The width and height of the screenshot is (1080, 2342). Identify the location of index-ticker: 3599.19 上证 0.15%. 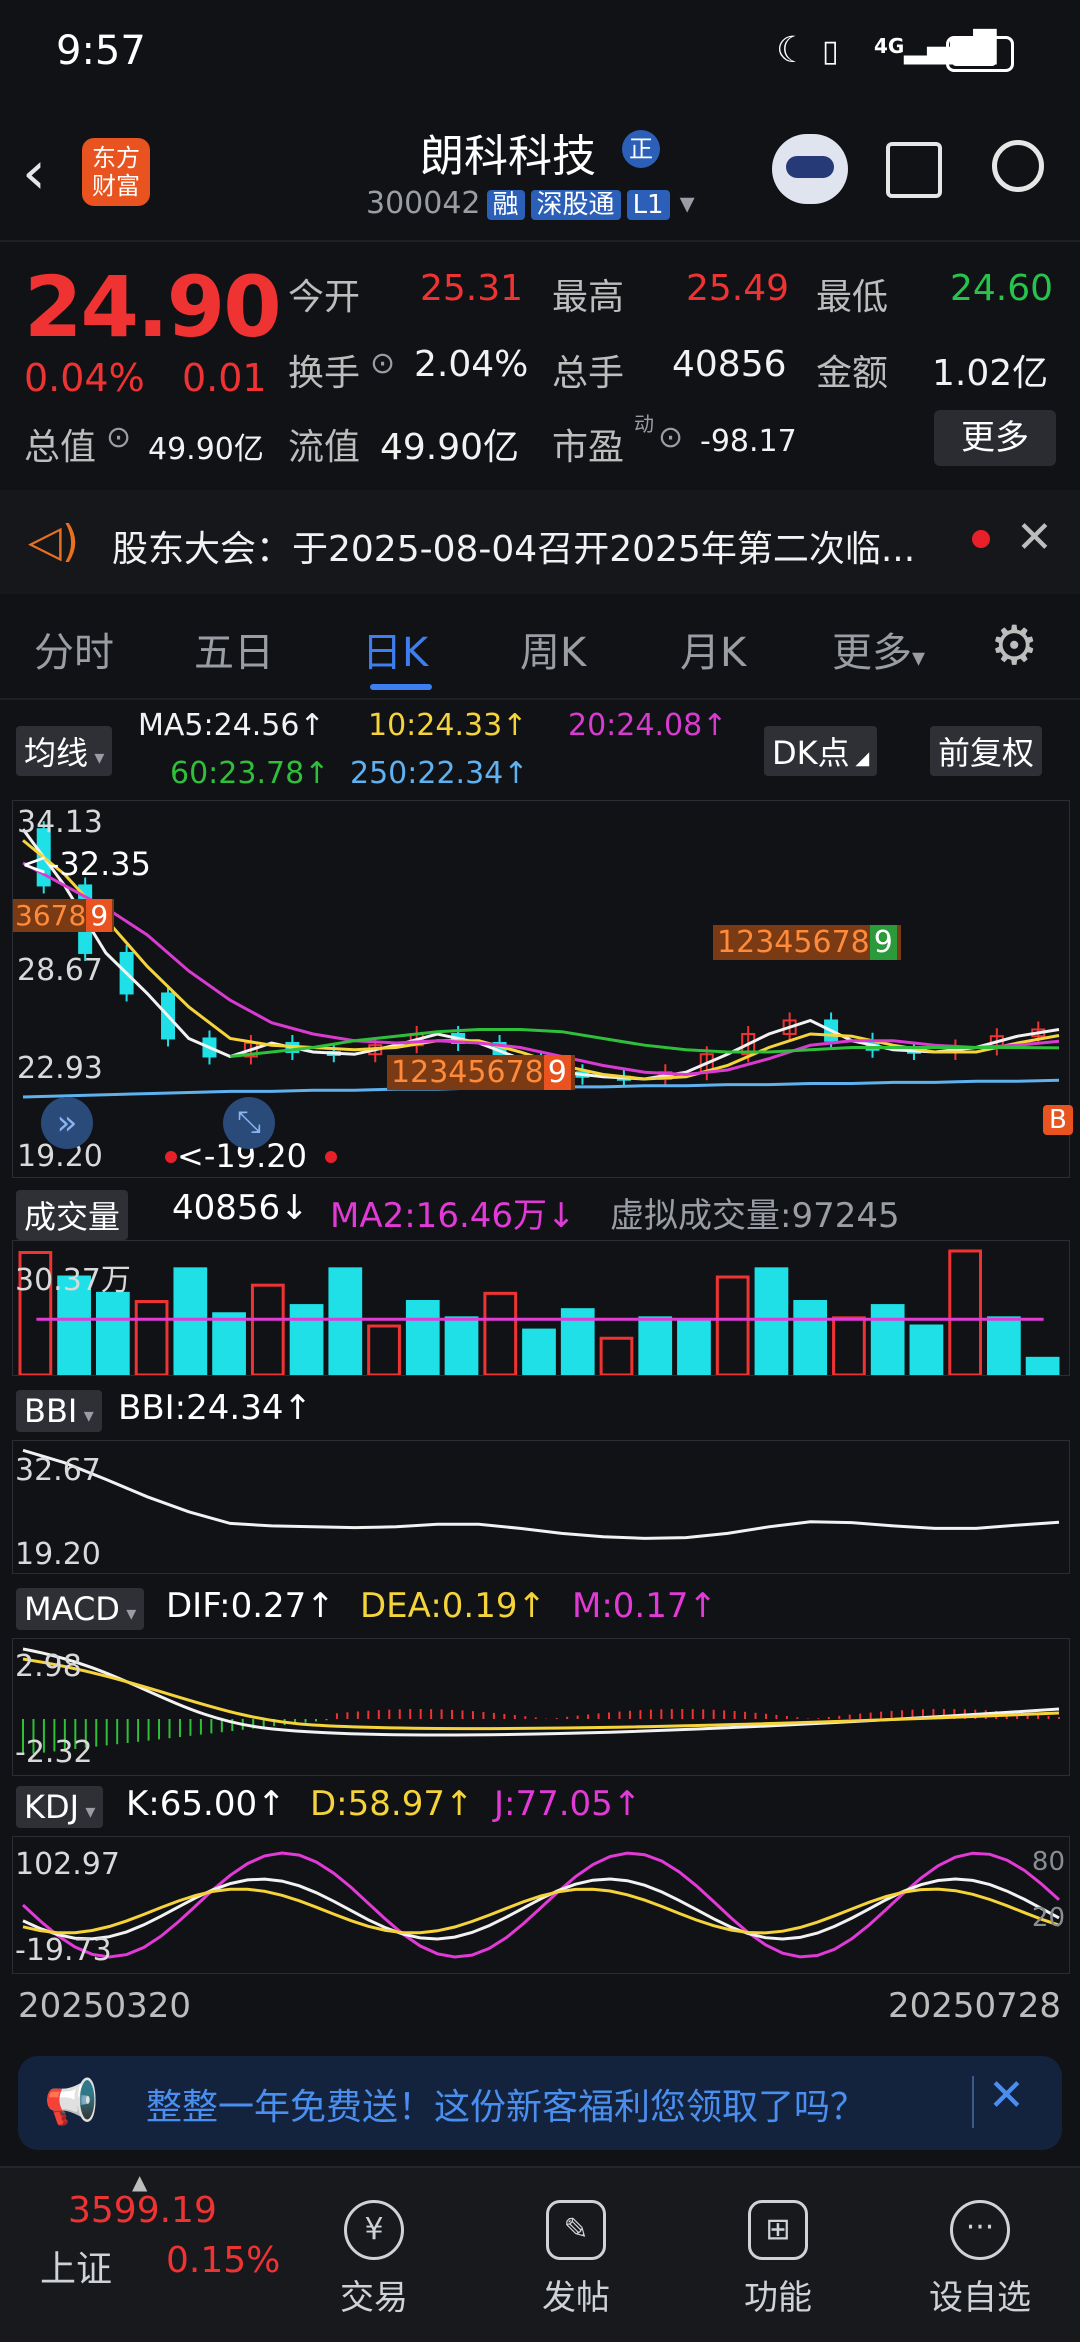
(150, 2250).